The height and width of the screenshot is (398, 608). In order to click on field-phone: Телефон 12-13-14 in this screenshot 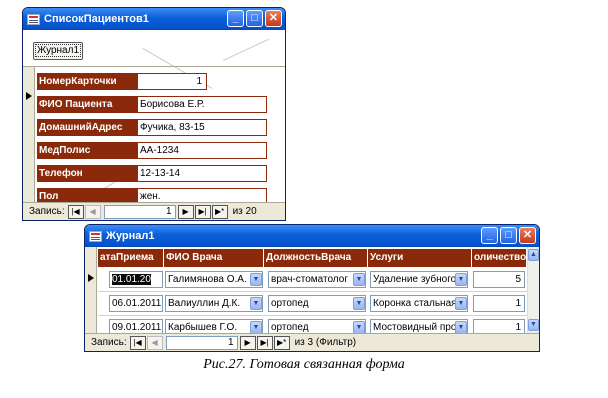, I will do `click(152, 173)`.